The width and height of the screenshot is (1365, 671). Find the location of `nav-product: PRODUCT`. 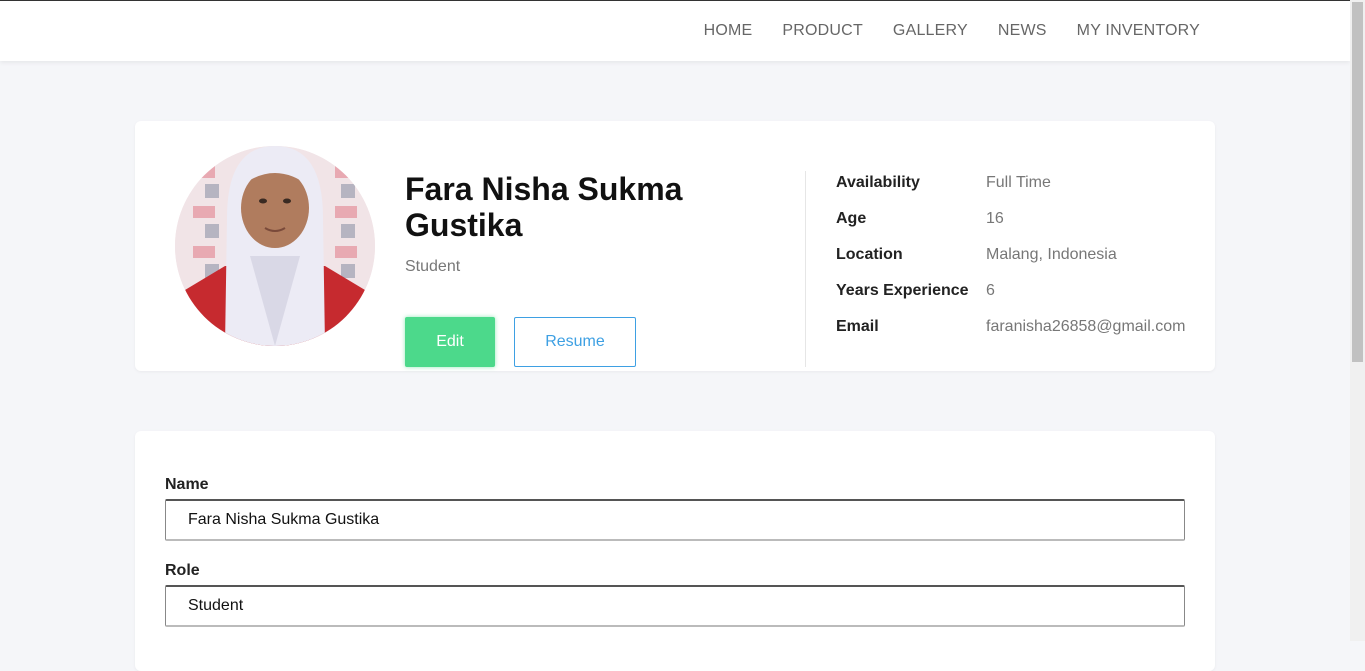

nav-product: PRODUCT is located at coordinates (822, 31).